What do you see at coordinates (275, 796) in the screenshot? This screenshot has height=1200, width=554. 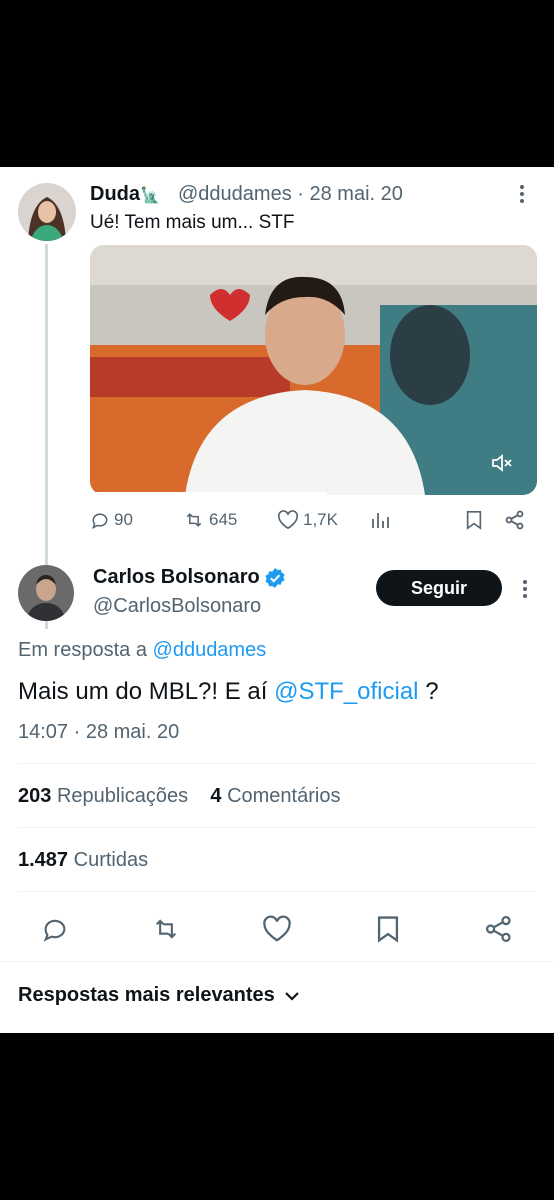 I see `comments-stat: 4 Comentários` at bounding box center [275, 796].